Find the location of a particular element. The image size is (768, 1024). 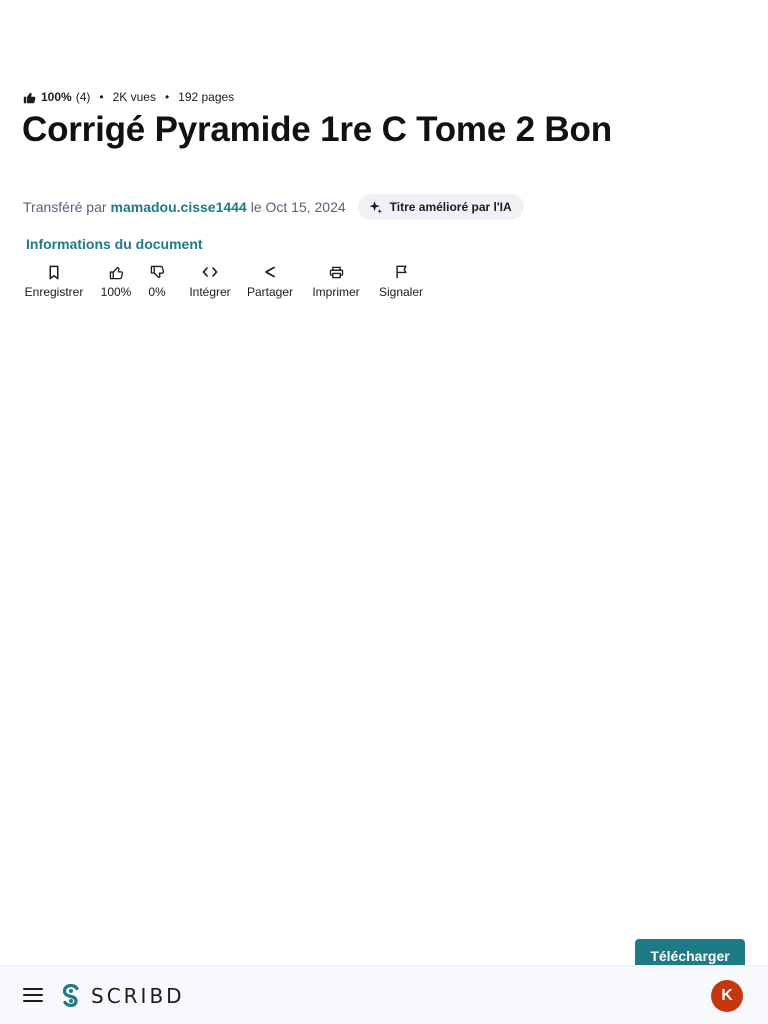

bottom-navigation-bar: SCRIBD K is located at coordinates (384, 994).